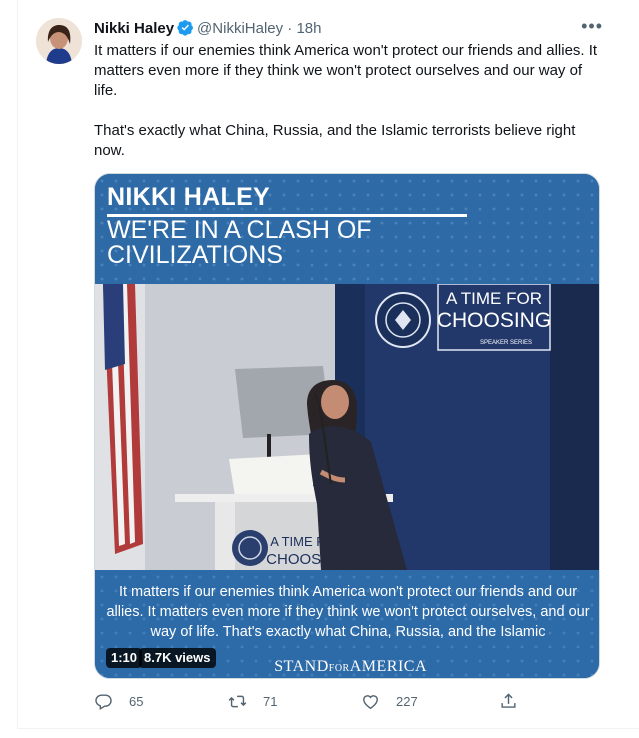 The image size is (639, 738). Describe the element at coordinates (328, 728) in the screenshot. I see `tweet-divider` at that location.